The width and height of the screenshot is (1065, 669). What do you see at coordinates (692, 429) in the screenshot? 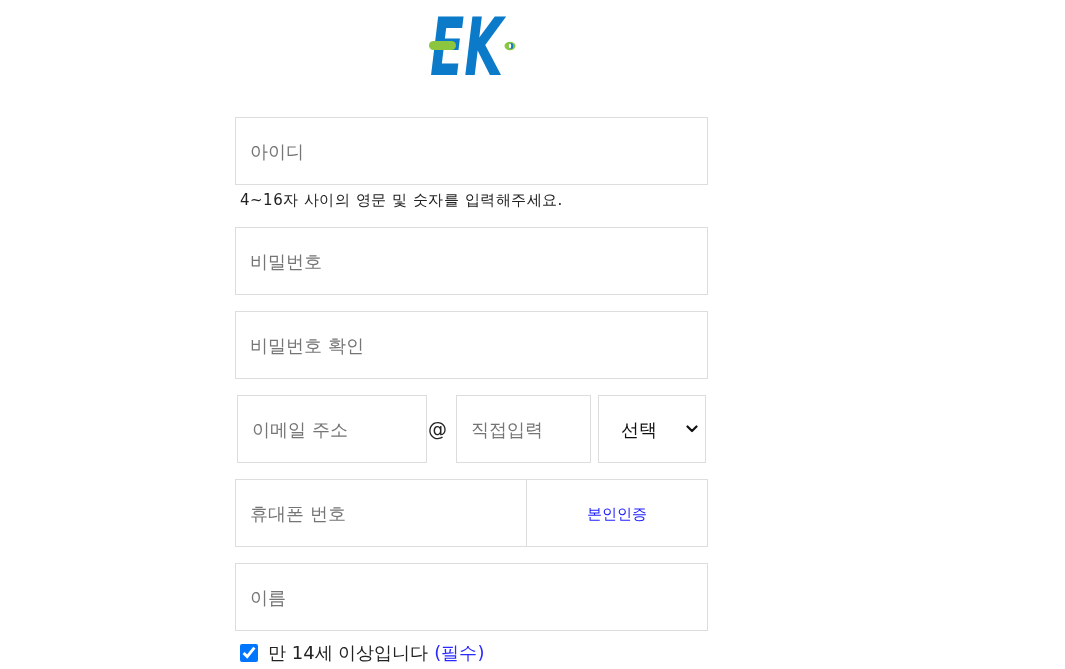
I see `chevron-down-icon` at bounding box center [692, 429].